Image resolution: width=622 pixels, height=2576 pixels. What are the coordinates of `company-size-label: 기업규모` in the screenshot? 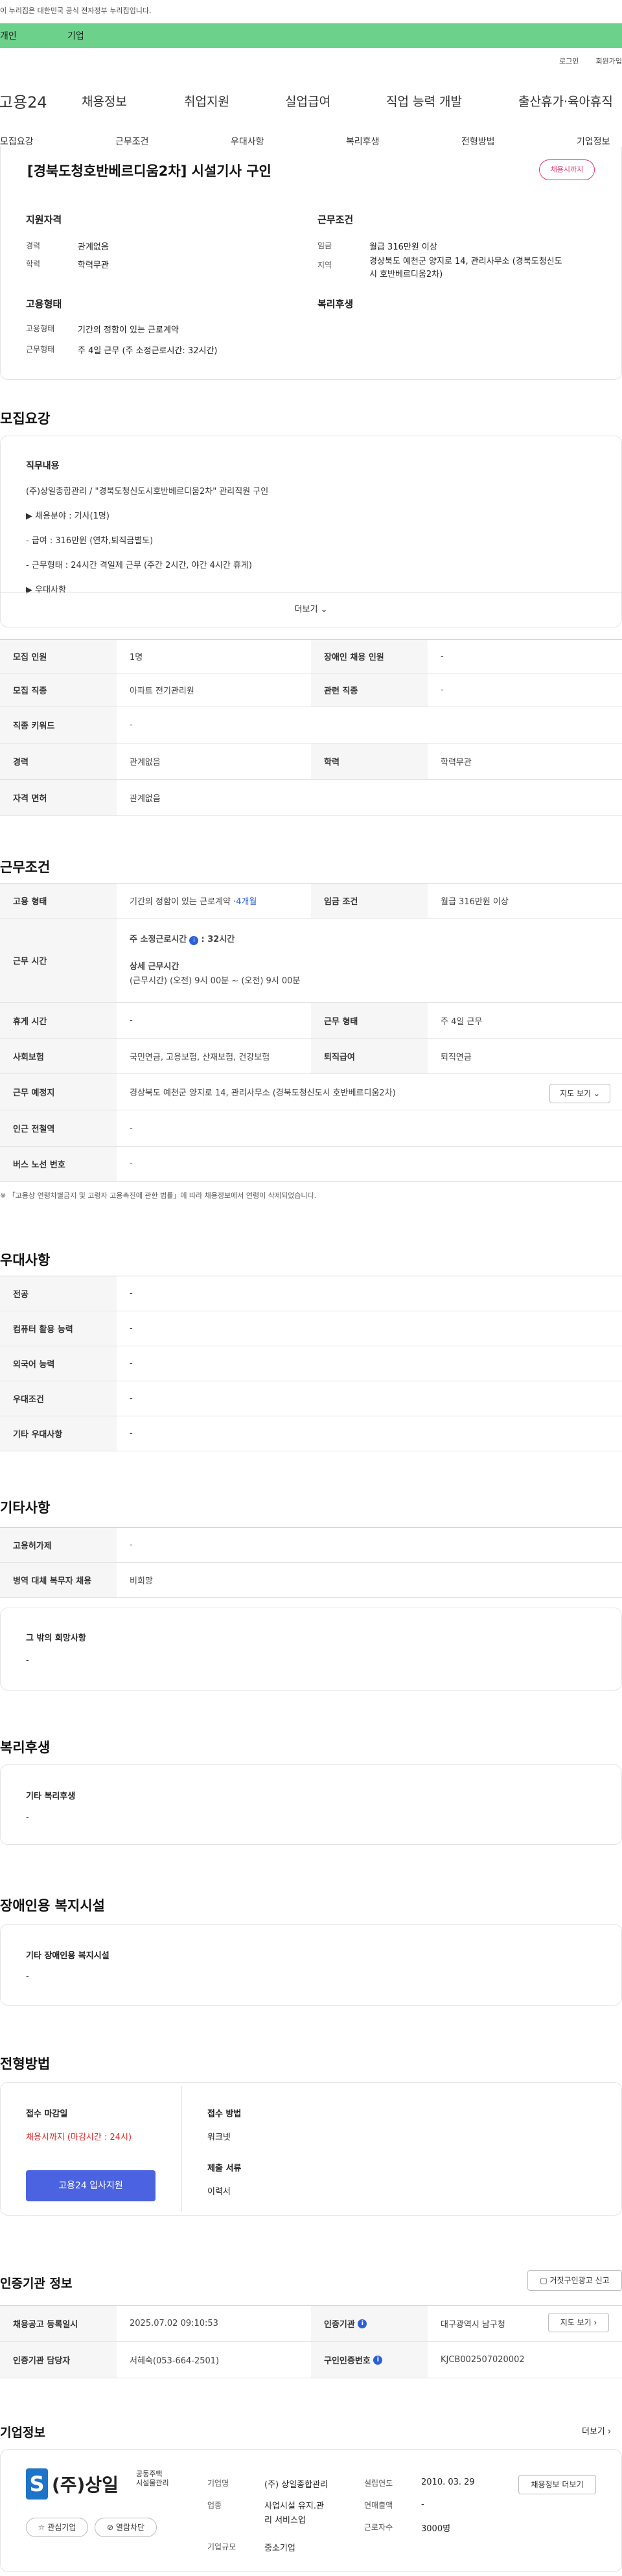 It's located at (221, 2546).